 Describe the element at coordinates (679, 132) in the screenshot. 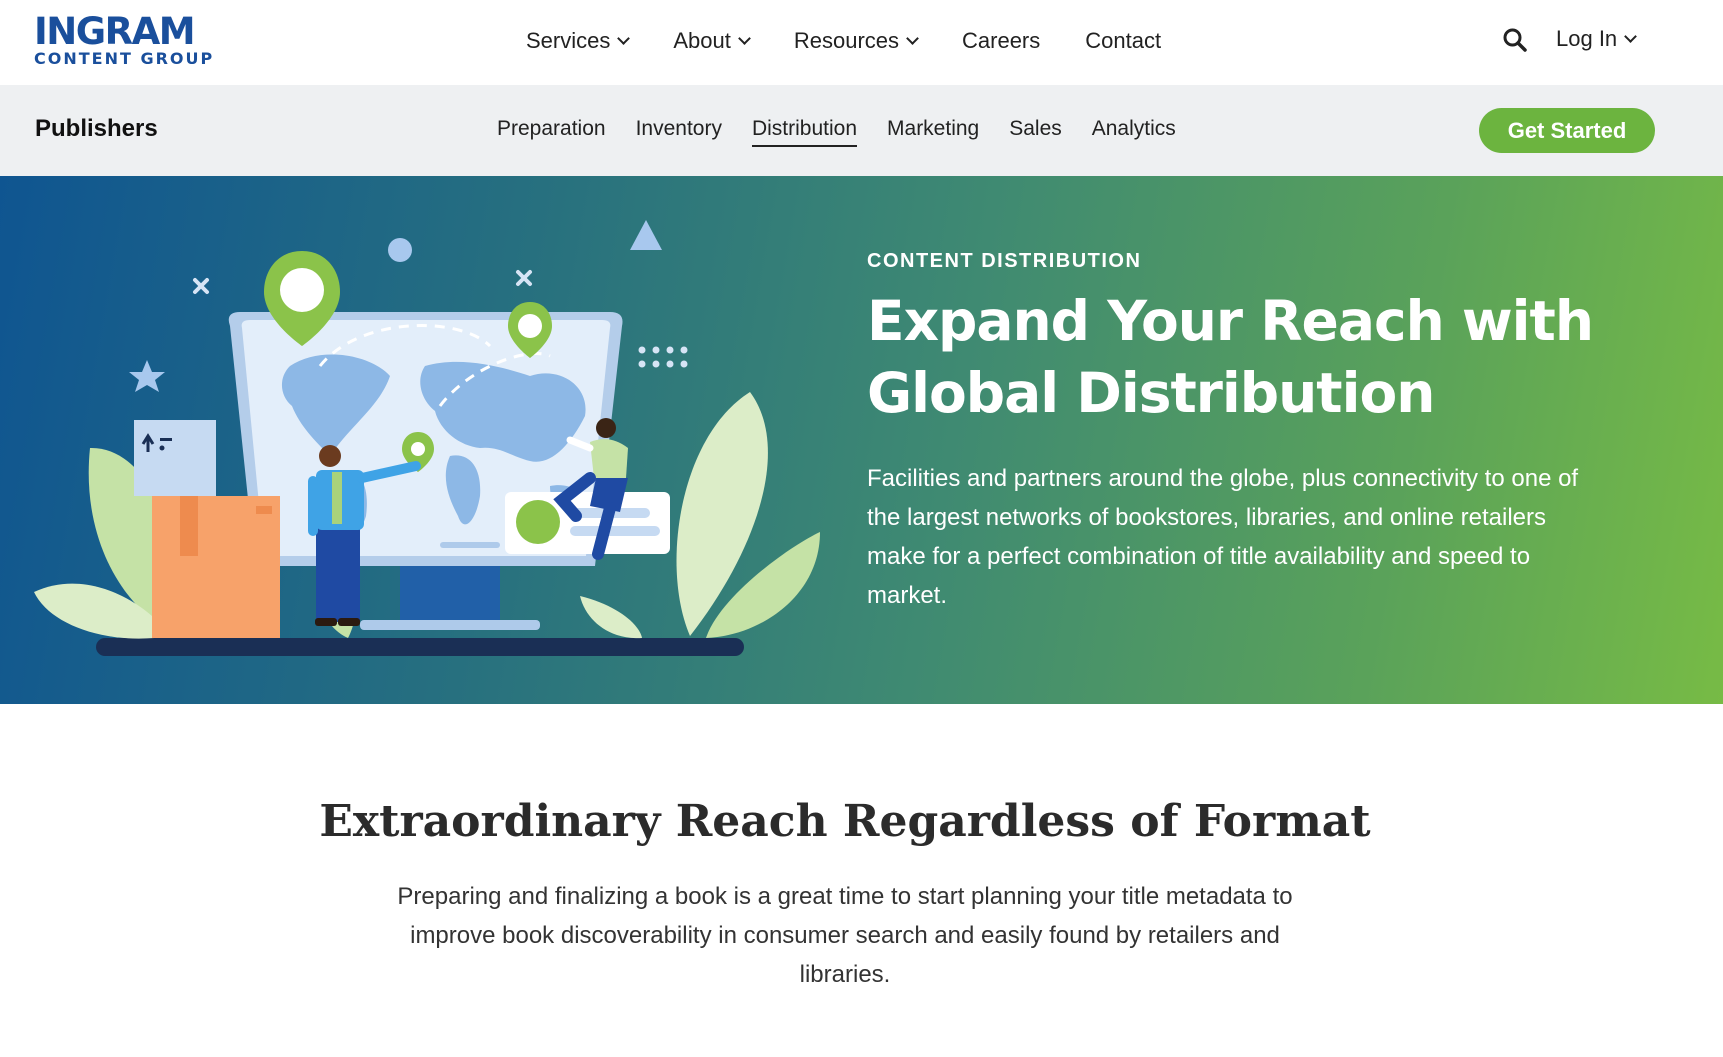

I see `subnav-link-inventory: Inventory` at that location.